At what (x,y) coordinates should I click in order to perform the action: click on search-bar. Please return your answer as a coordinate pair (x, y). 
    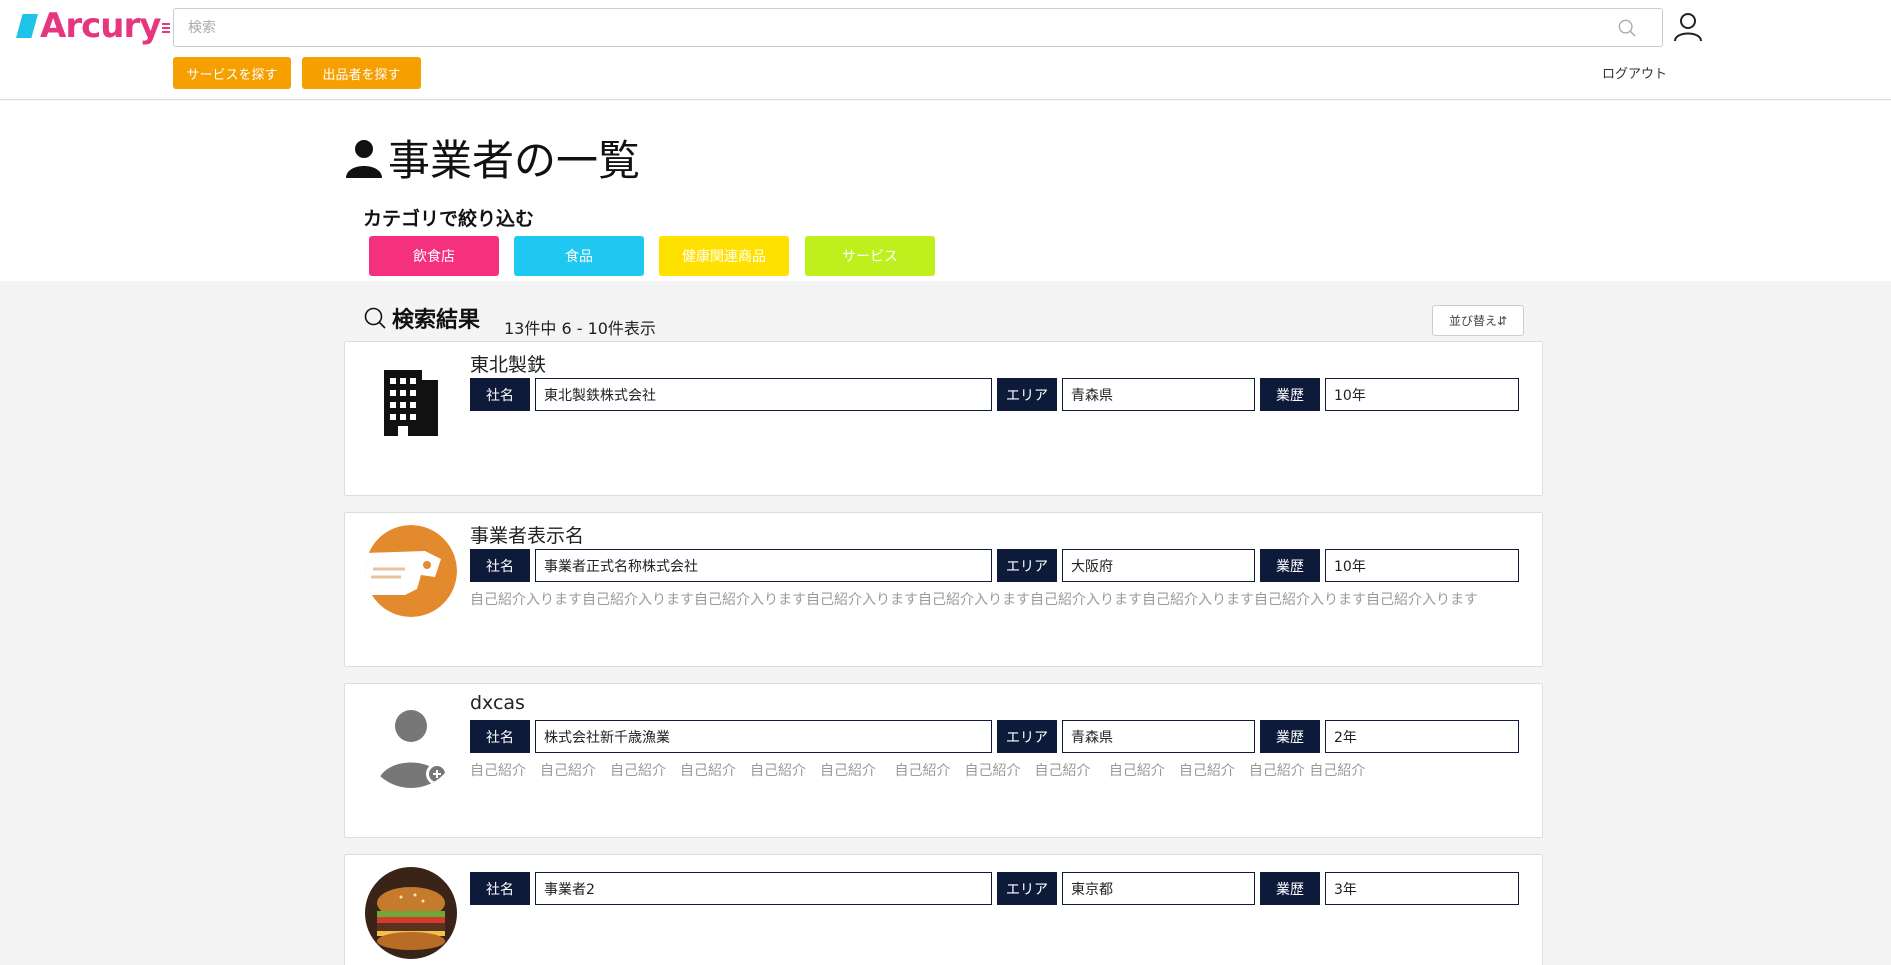
    Looking at the image, I should click on (918, 27).